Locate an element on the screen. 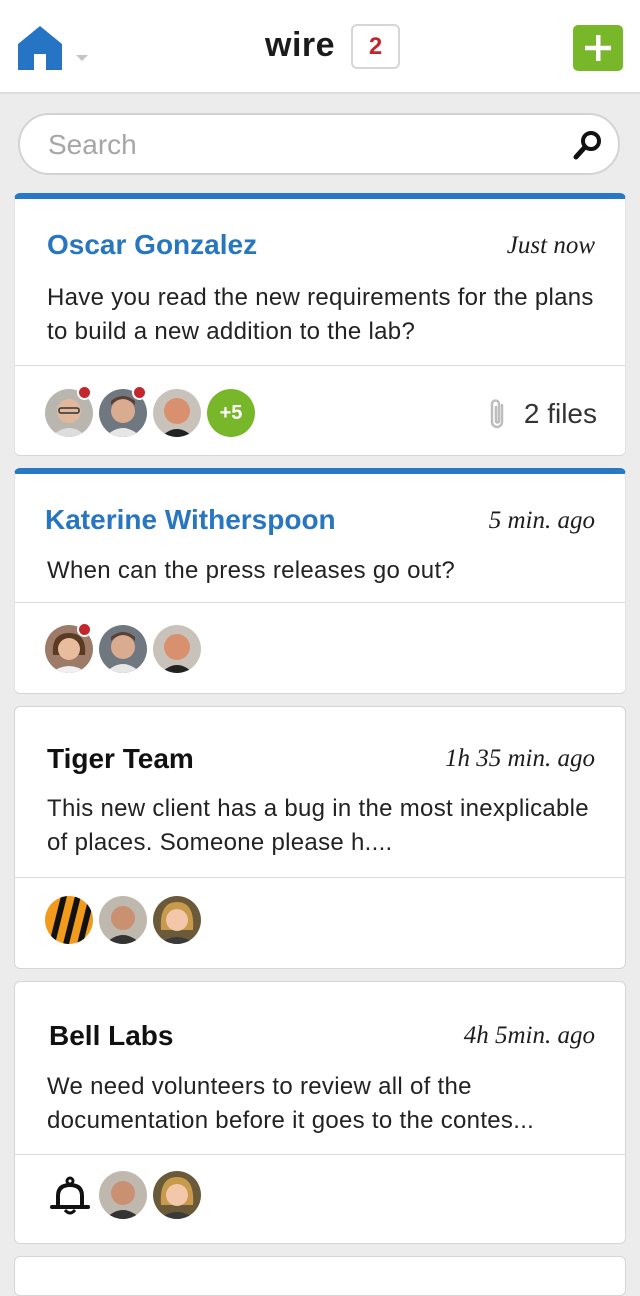 Image resolution: width=640 pixels, height=1296 pixels. conversation-sender: Oscar Gonzalez is located at coordinates (152, 244).